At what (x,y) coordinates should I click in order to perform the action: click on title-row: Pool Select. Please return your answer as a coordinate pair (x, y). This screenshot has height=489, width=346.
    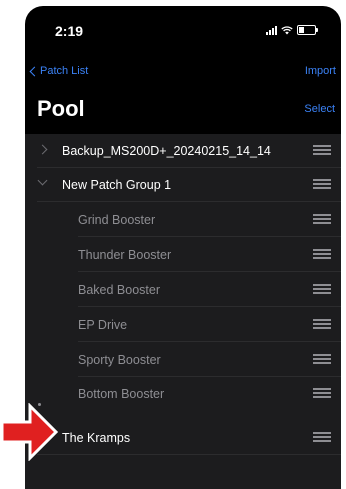
    Looking at the image, I should click on (183, 110).